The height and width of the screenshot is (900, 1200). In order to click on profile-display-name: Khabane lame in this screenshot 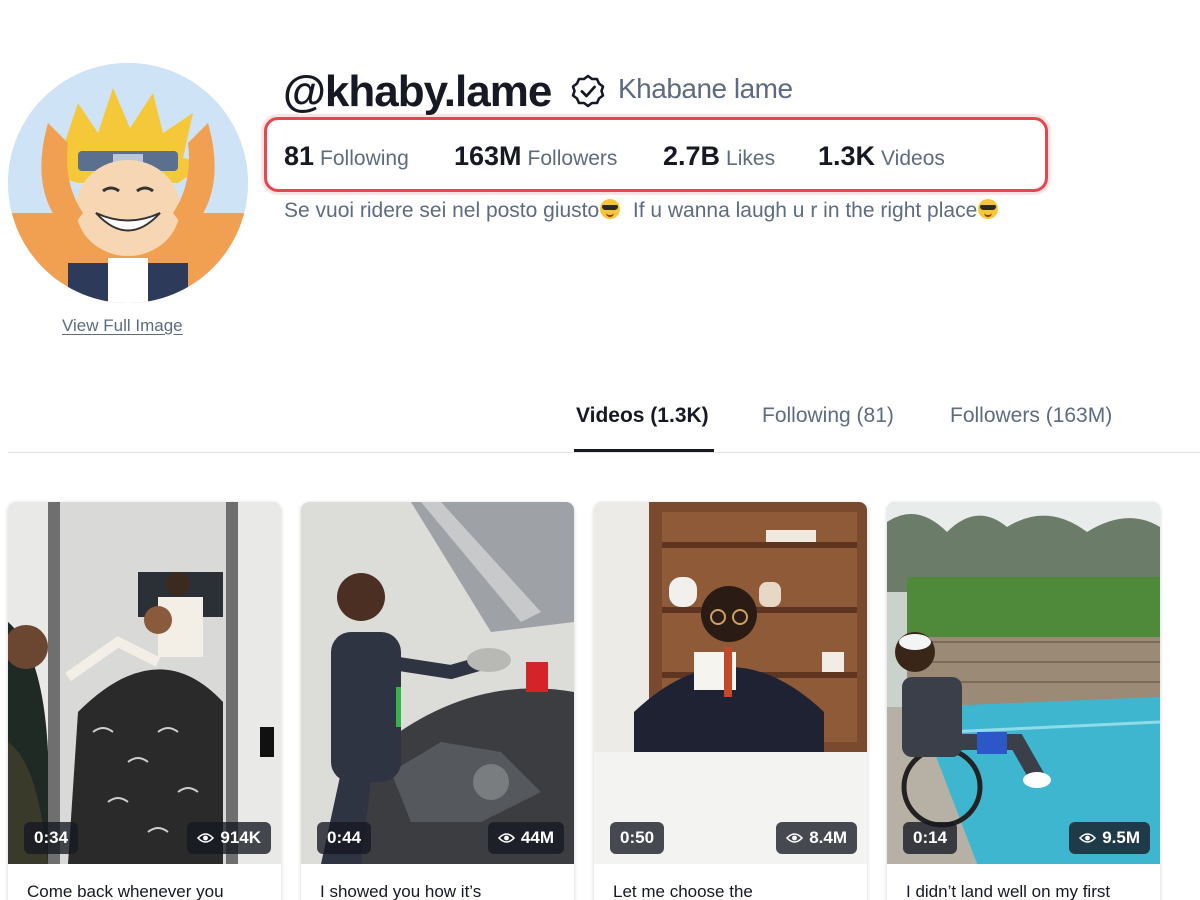, I will do `click(705, 88)`.